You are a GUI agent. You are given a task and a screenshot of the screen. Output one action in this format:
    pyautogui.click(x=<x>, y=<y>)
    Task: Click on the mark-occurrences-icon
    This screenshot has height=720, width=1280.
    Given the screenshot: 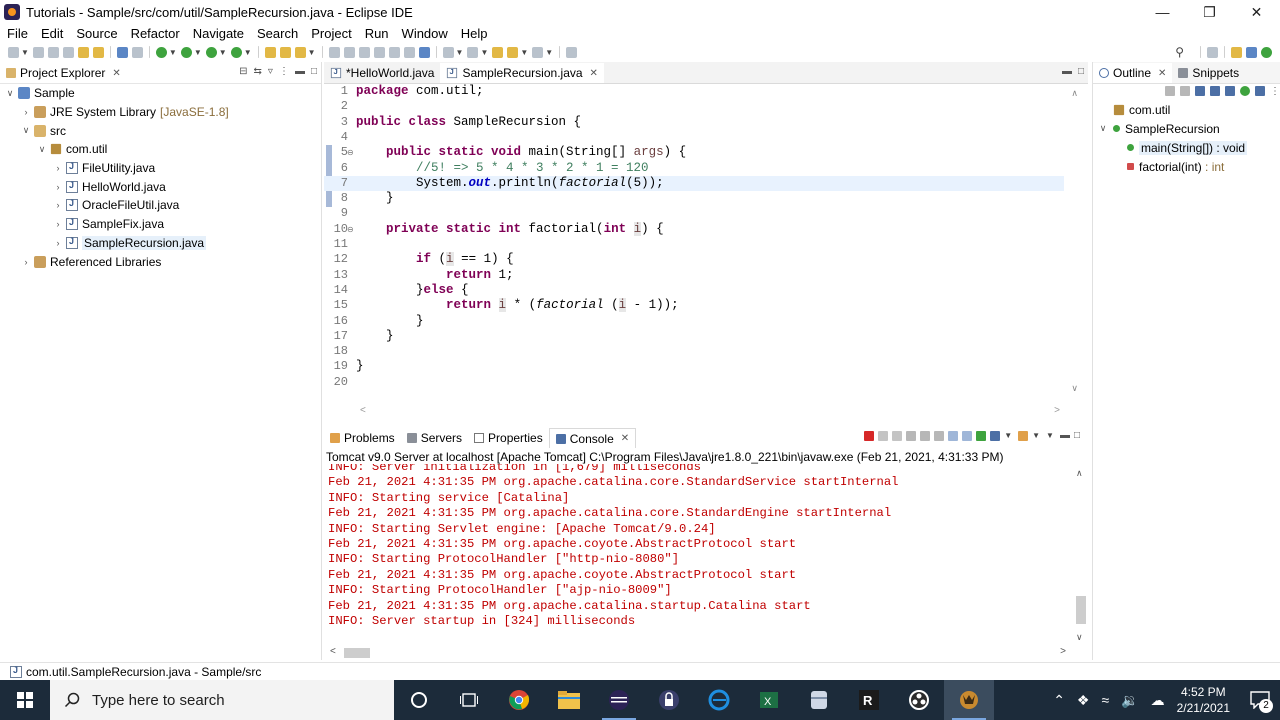 What is the action you would take?
    pyautogui.click(x=379, y=52)
    